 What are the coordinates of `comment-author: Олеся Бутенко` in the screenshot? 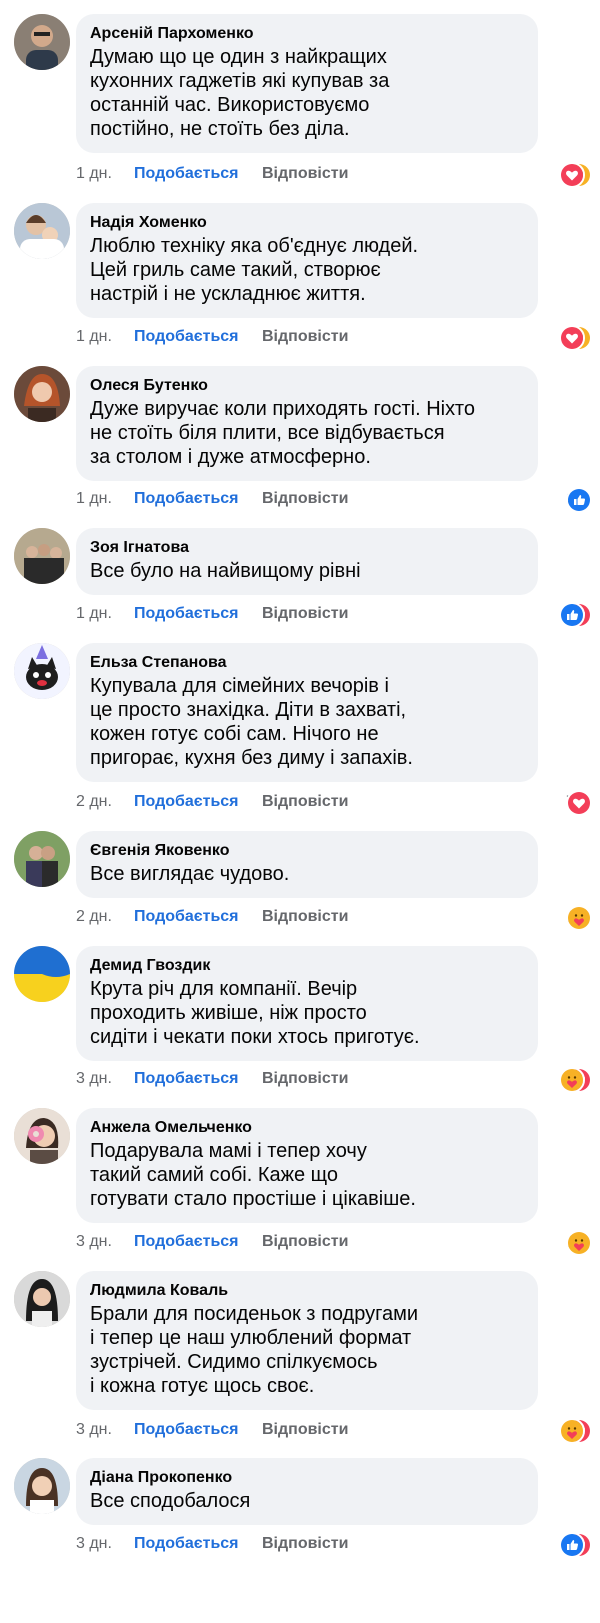 It's located at (307, 385).